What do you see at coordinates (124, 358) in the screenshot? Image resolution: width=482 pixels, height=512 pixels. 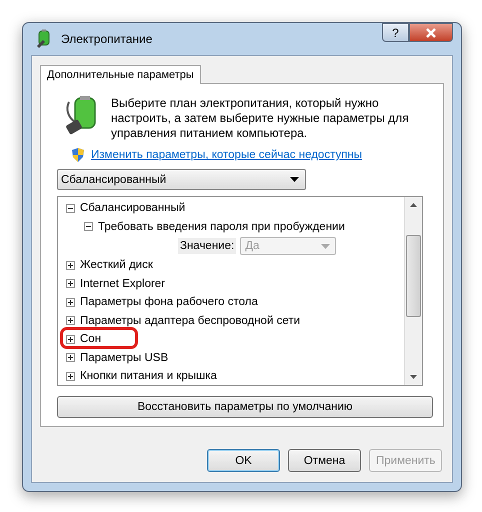 I see `tree-item: Параметры USB` at bounding box center [124, 358].